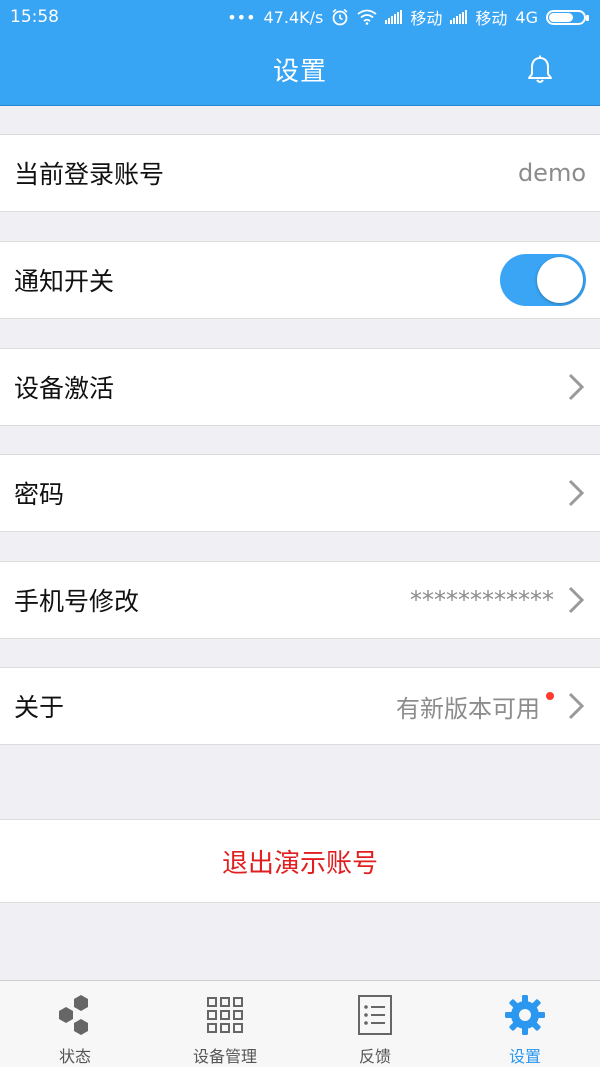  What do you see at coordinates (367, 17) in the screenshot?
I see `wifi-icon` at bounding box center [367, 17].